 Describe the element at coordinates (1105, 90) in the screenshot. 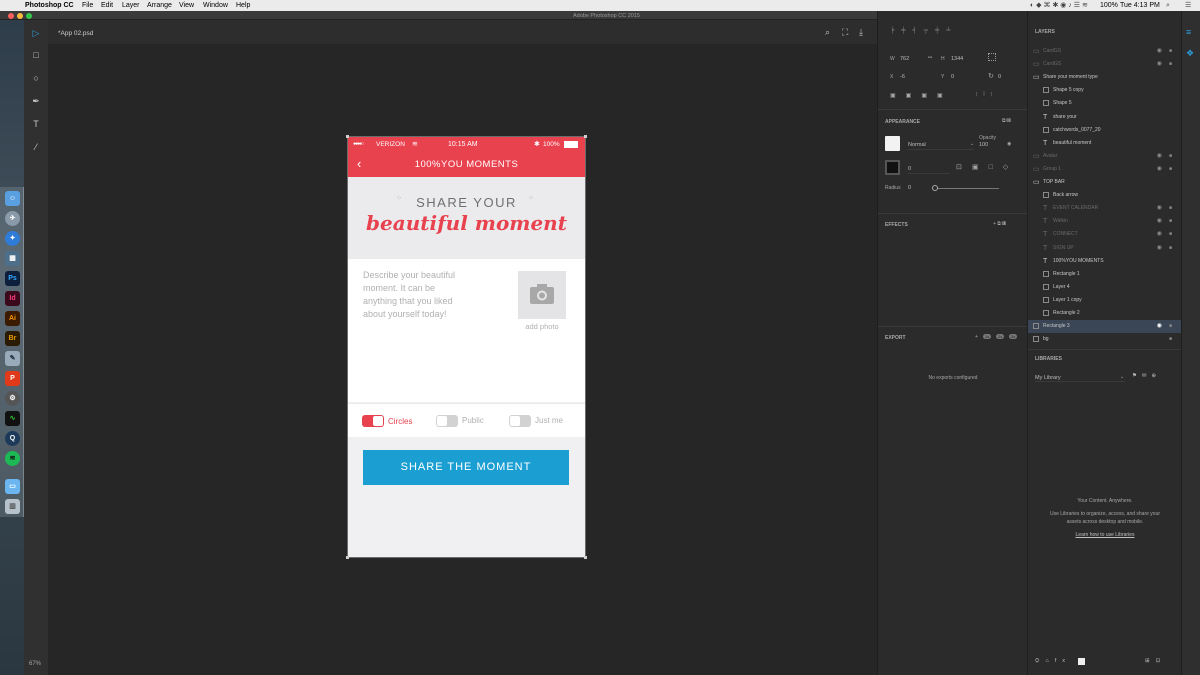

I see `layer-row: Shape 5 copy` at that location.